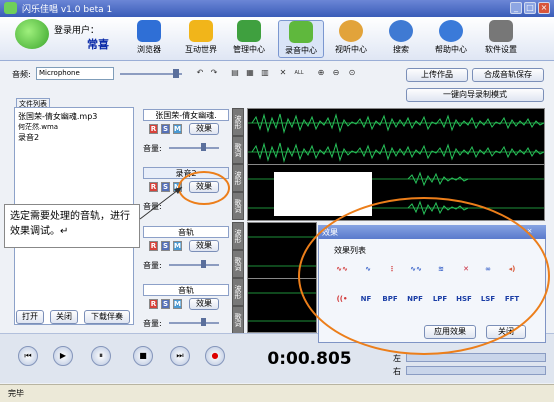  I want to click on pause-icon: ⏸, so click(101, 356).